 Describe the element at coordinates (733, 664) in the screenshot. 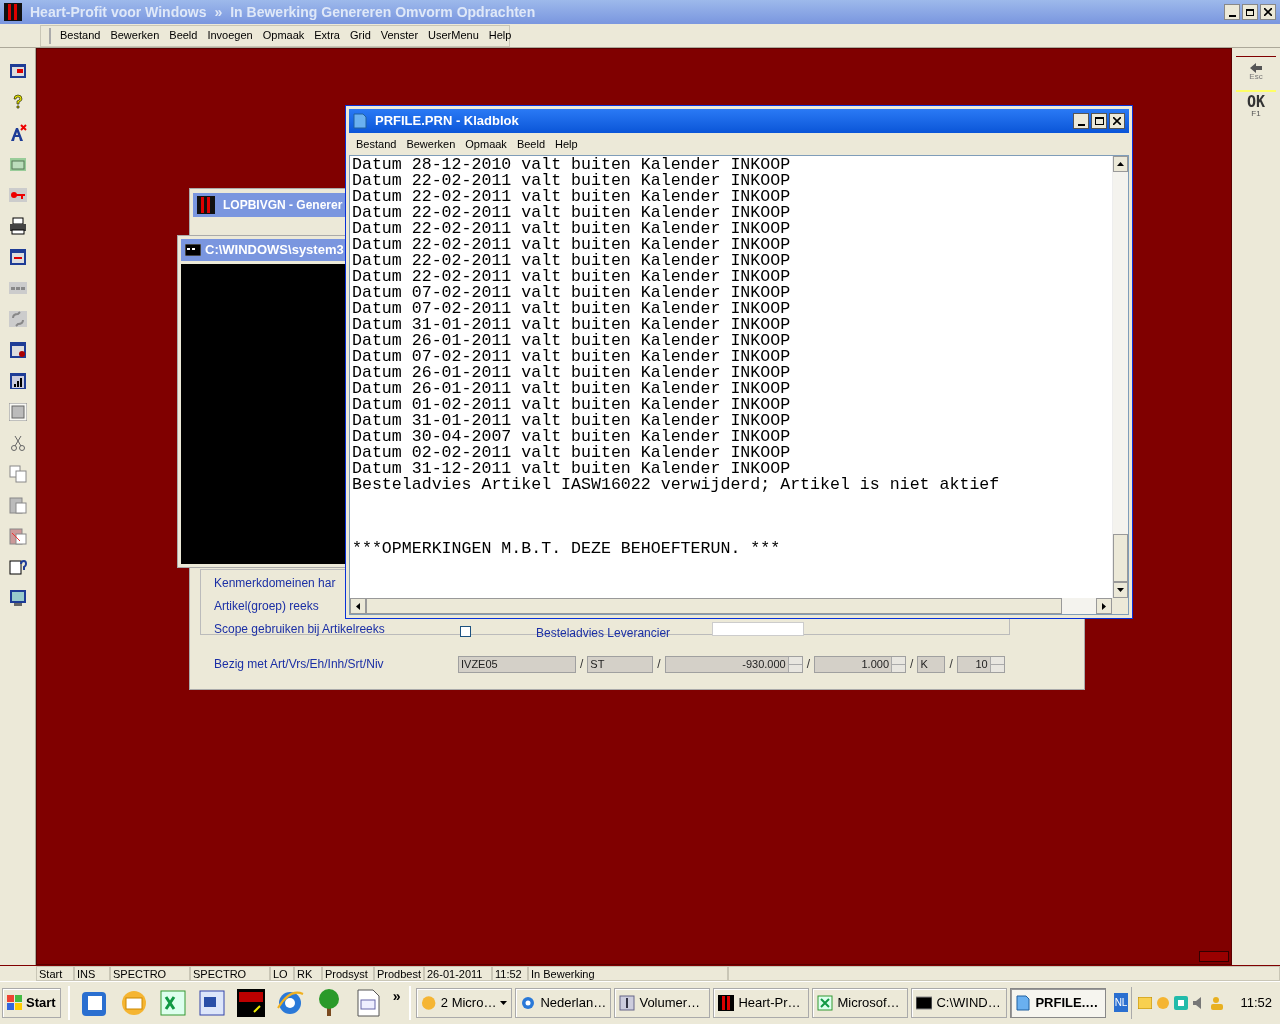

I see `spin-field: -930.000` at that location.